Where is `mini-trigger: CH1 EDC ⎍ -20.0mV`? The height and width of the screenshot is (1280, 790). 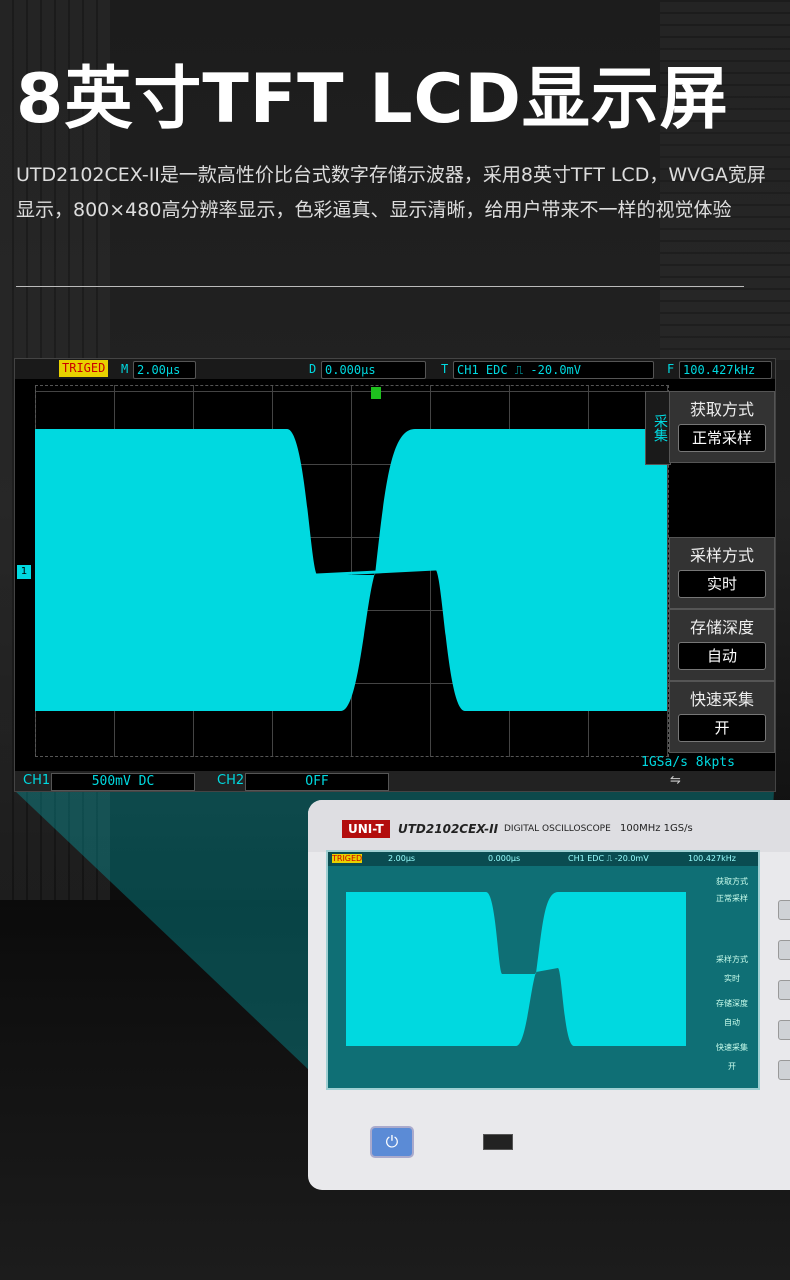 mini-trigger: CH1 EDC ⎍ -20.0mV is located at coordinates (608, 858).